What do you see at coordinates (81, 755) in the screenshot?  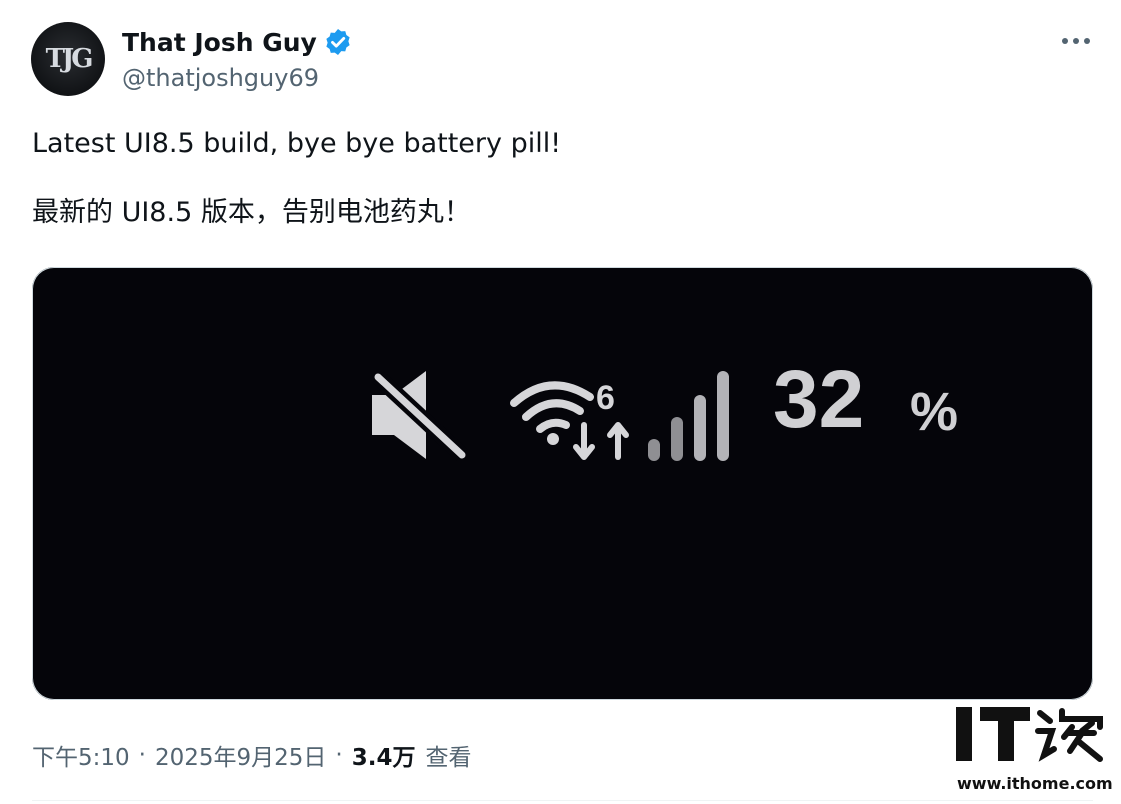 I see `tweet-time: 下午5:10` at bounding box center [81, 755].